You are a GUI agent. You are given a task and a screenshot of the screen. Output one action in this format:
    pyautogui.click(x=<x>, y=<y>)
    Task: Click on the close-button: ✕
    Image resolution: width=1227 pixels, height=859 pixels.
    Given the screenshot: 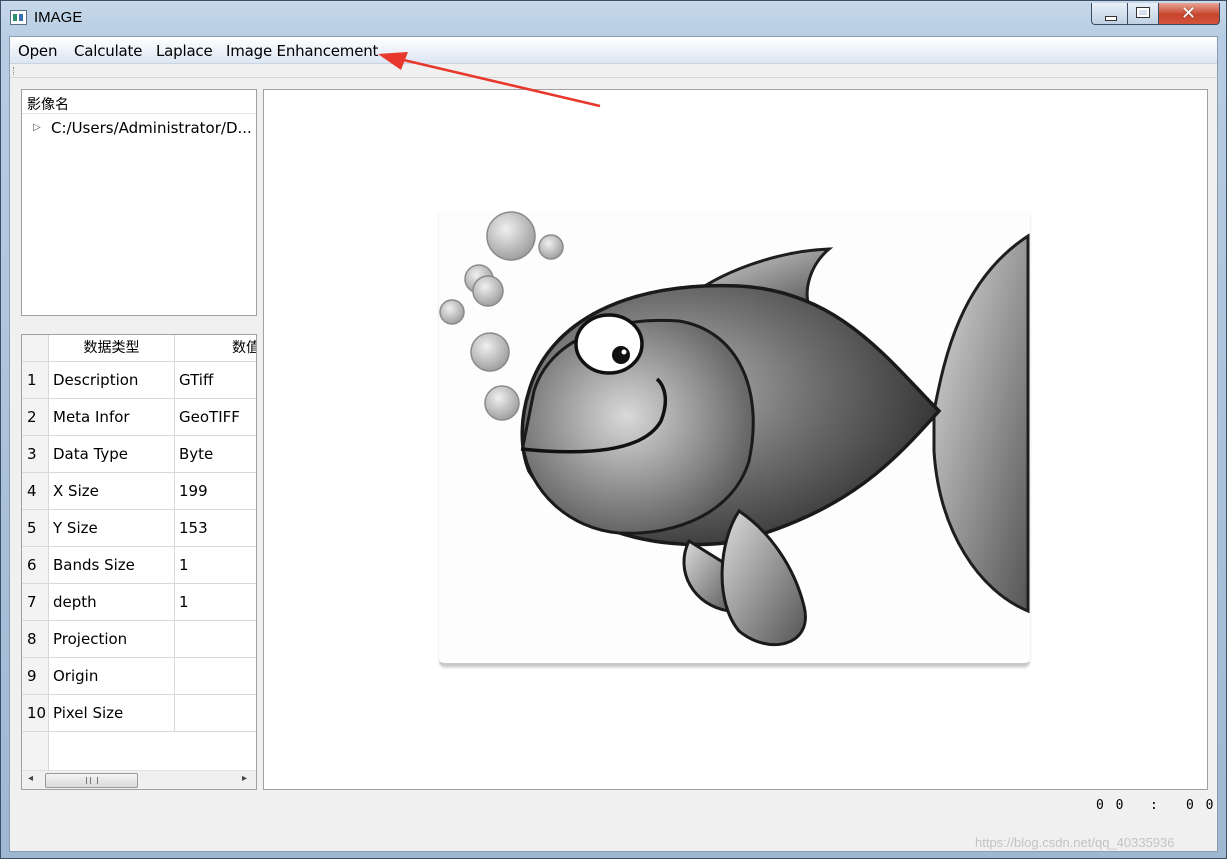 What is the action you would take?
    pyautogui.click(x=1189, y=14)
    